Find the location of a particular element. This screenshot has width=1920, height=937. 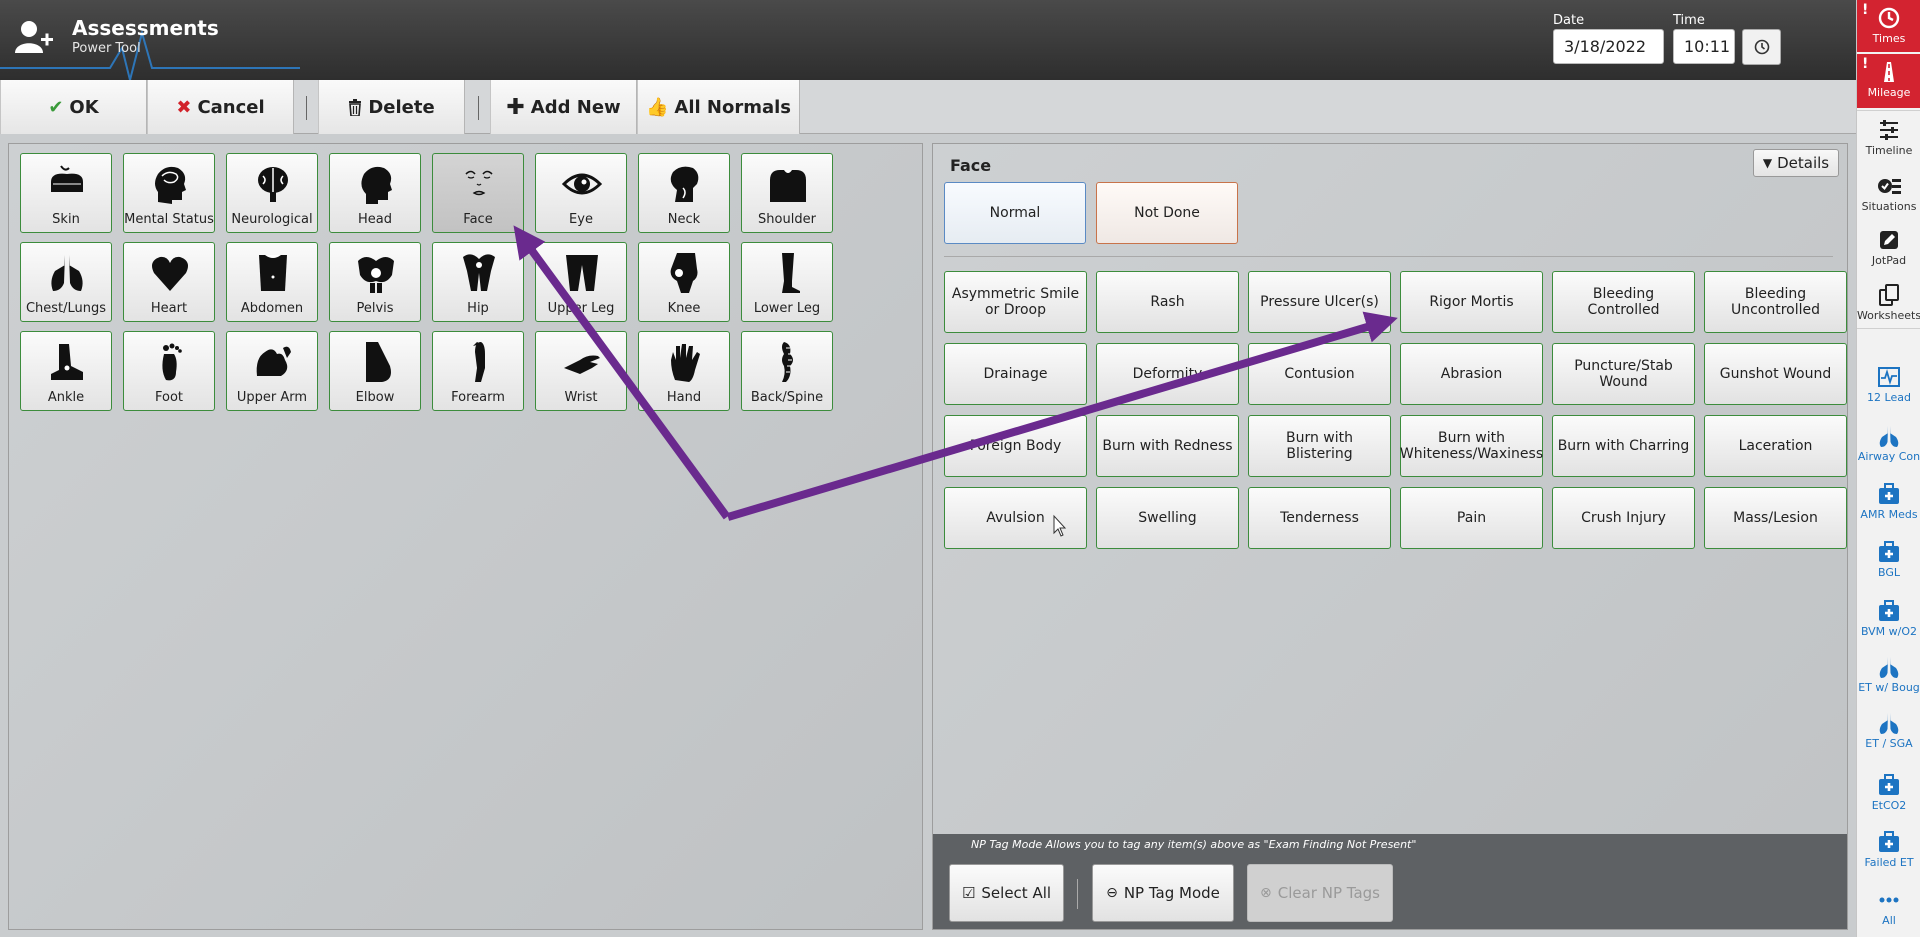

finding-button: Abrasion is located at coordinates (1471, 374).